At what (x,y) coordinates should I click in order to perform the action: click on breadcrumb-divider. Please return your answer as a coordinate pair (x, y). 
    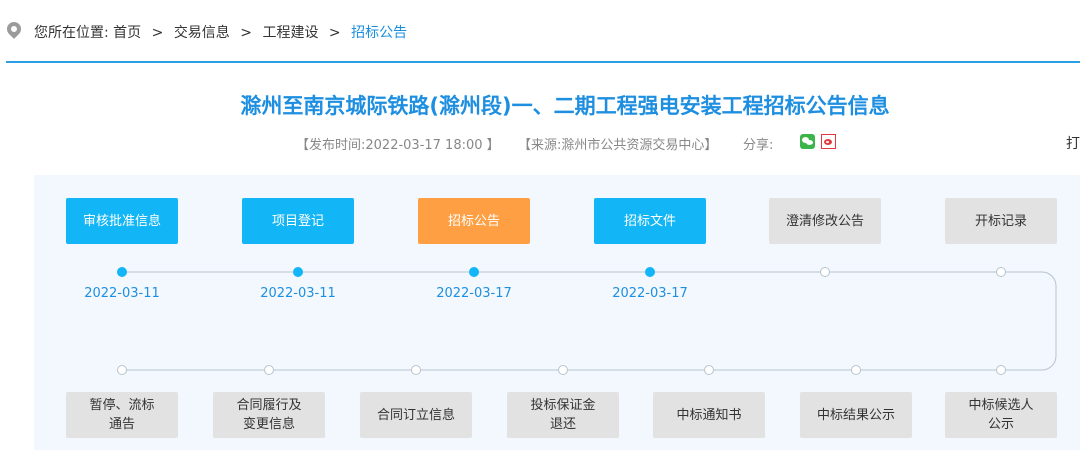
    Looking at the image, I should click on (543, 62).